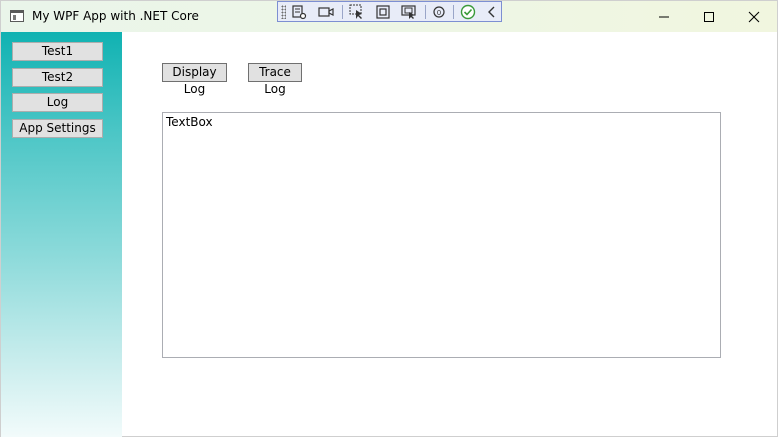 This screenshot has width=778, height=437. What do you see at coordinates (57, 51) in the screenshot?
I see `test1-button: Test1` at bounding box center [57, 51].